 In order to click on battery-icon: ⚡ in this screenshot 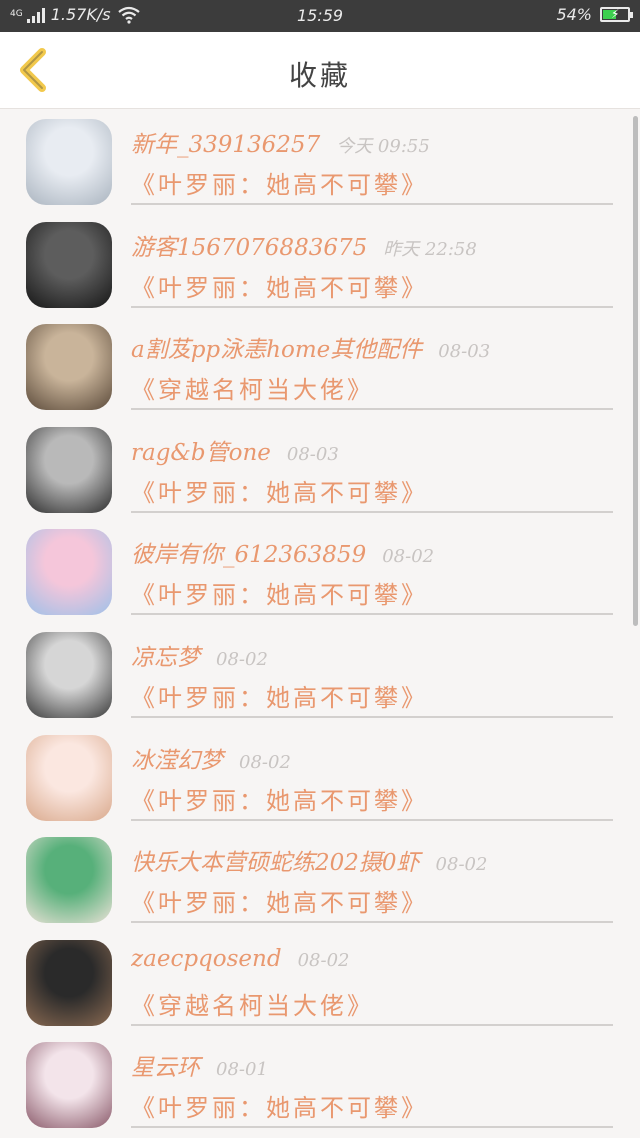, I will do `click(616, 14)`.